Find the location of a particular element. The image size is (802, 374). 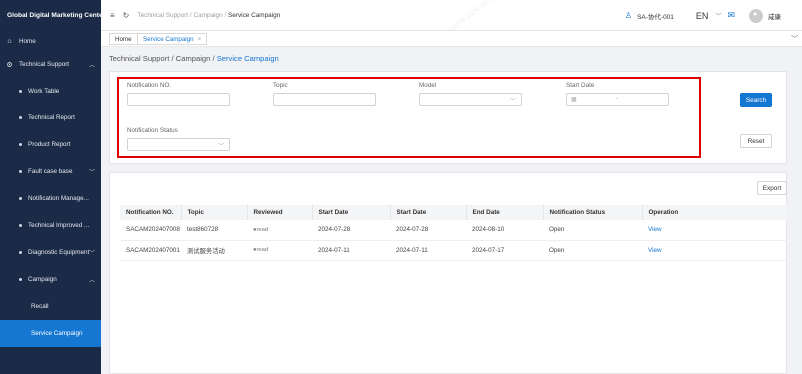

close-icon: × is located at coordinates (200, 39).